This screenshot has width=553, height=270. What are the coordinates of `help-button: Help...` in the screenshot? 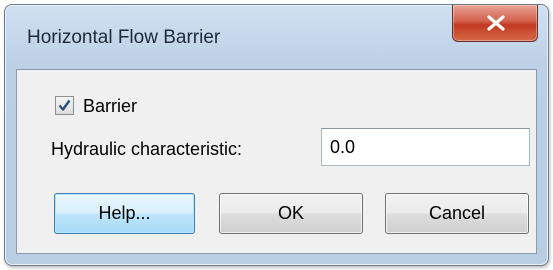 It's located at (124, 213).